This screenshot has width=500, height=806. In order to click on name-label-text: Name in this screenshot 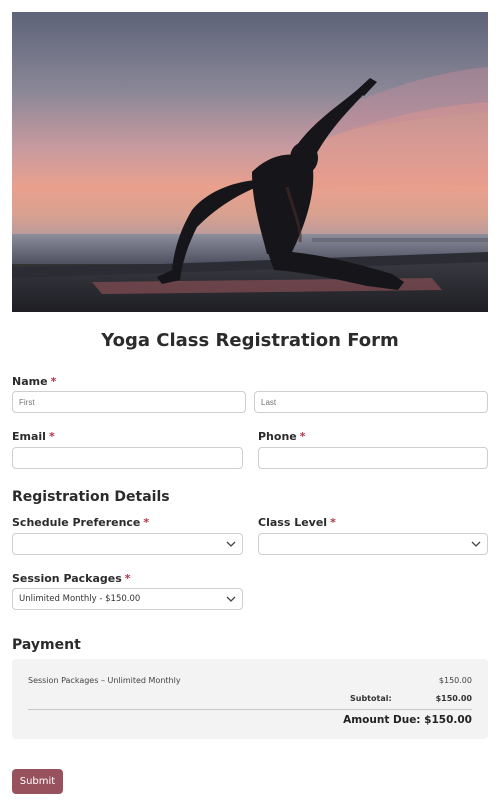, I will do `click(30, 381)`.